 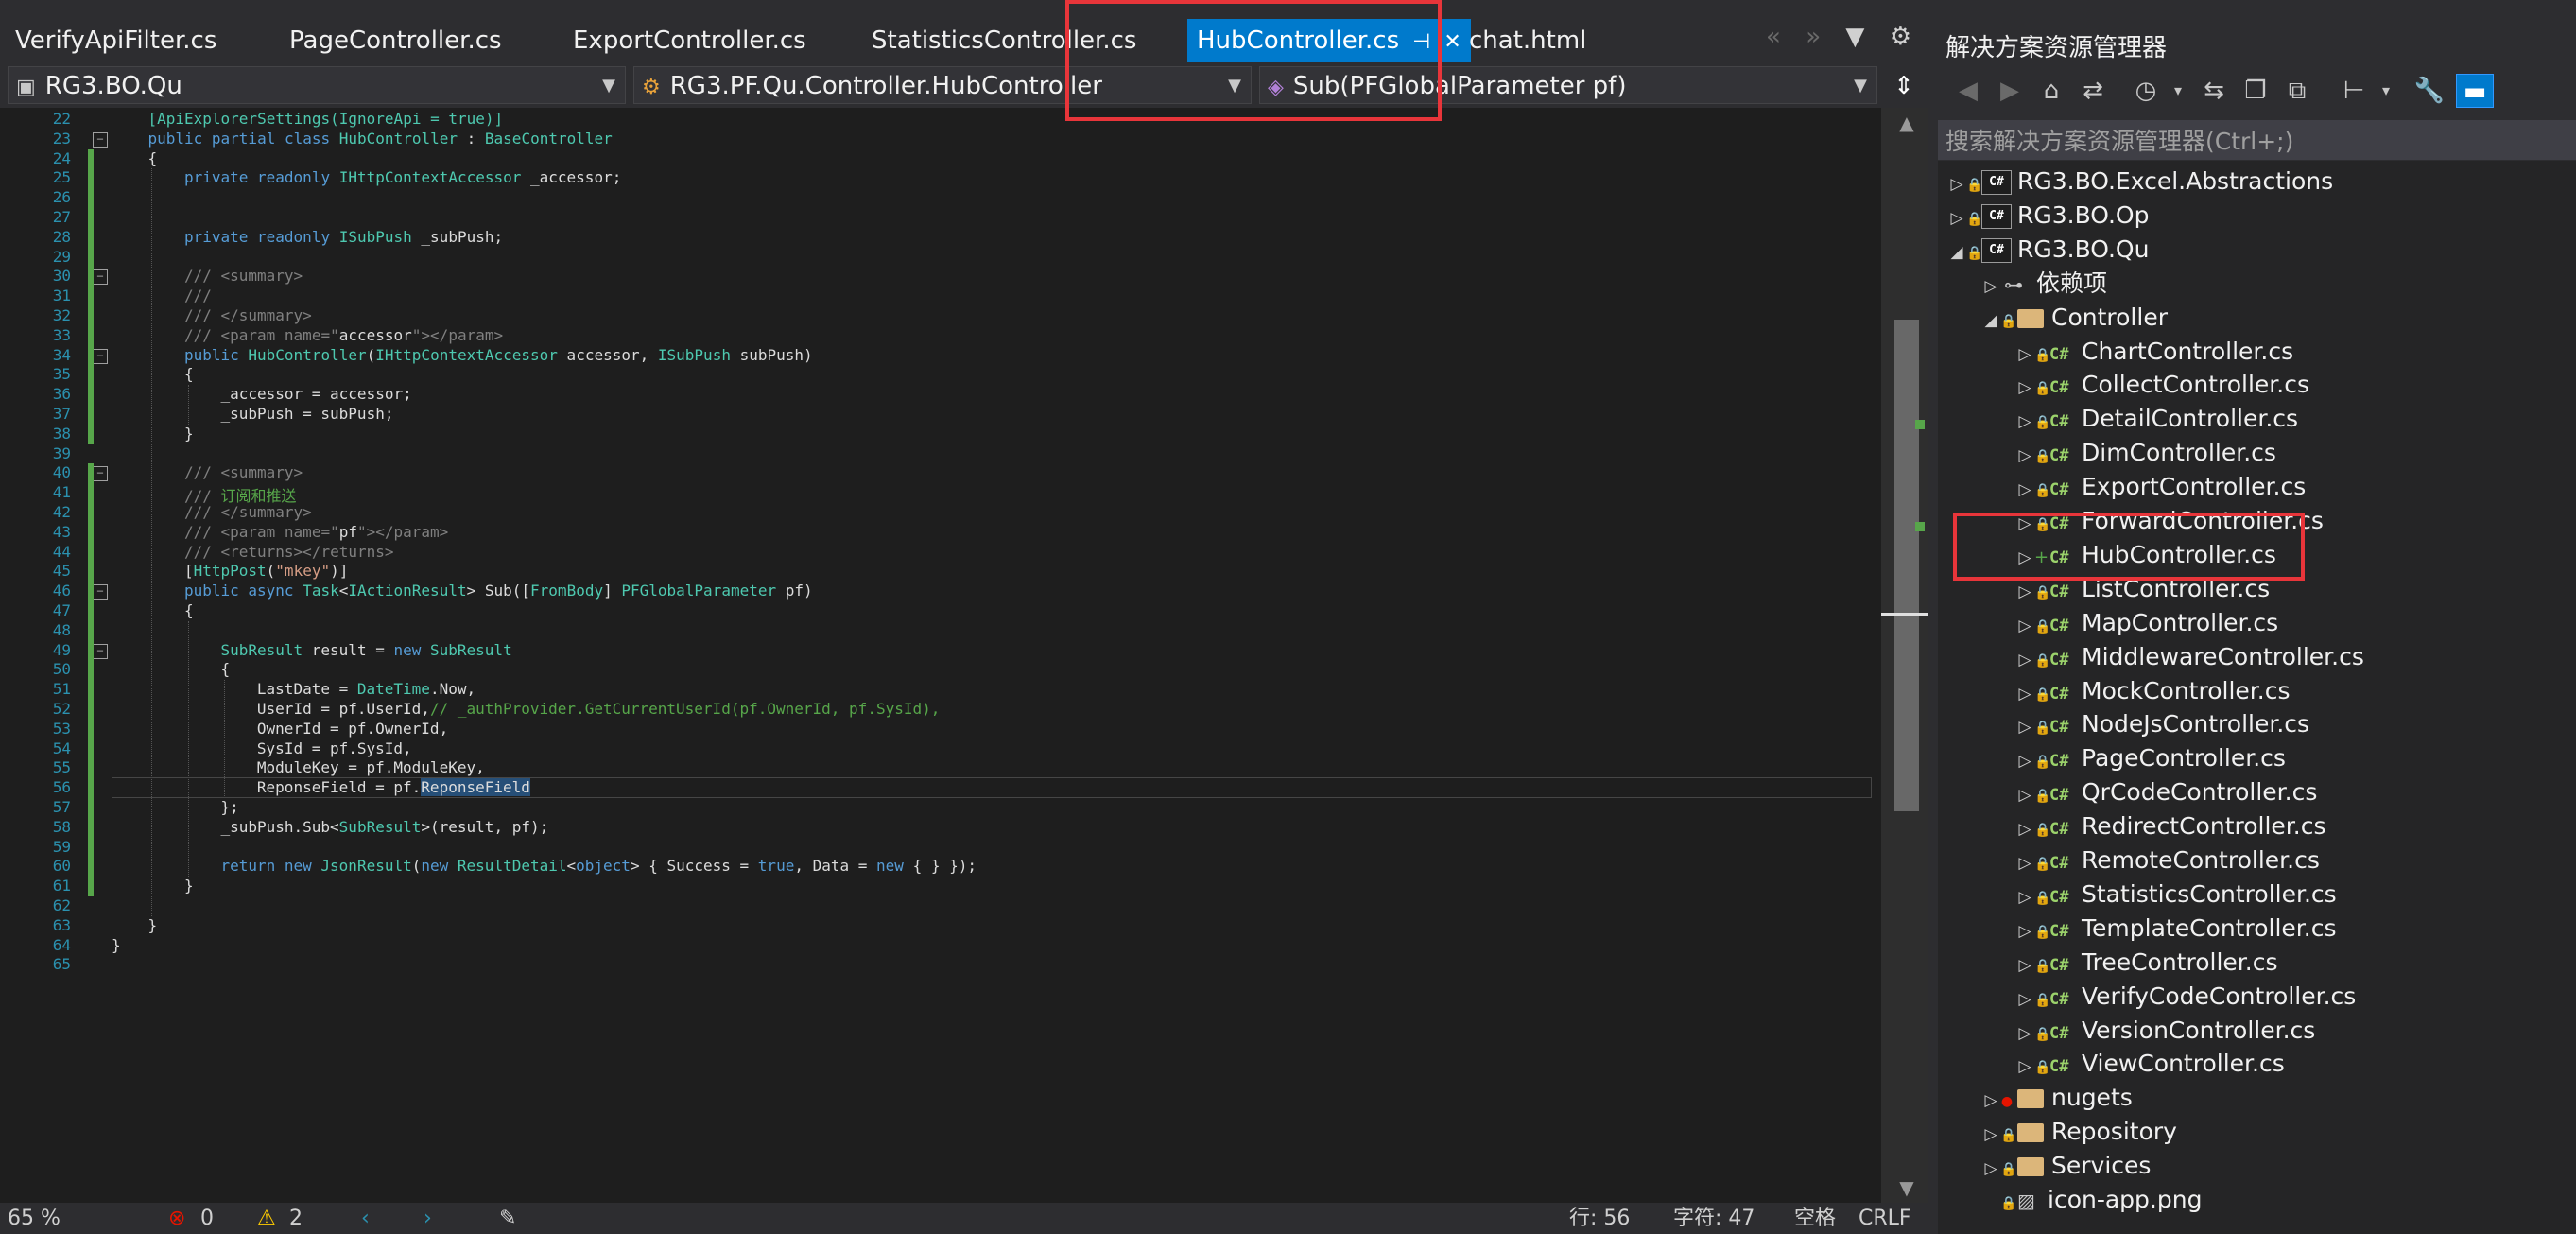 What do you see at coordinates (2142, 589) in the screenshot?
I see `tree-item-listcontroller-cs: ▷ 🔒C# ListController.cs` at bounding box center [2142, 589].